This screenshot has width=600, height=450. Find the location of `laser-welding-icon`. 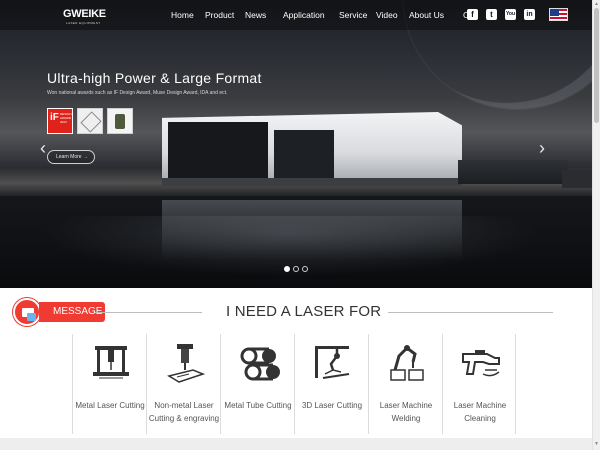

laser-welding-icon is located at coordinates (407, 363).